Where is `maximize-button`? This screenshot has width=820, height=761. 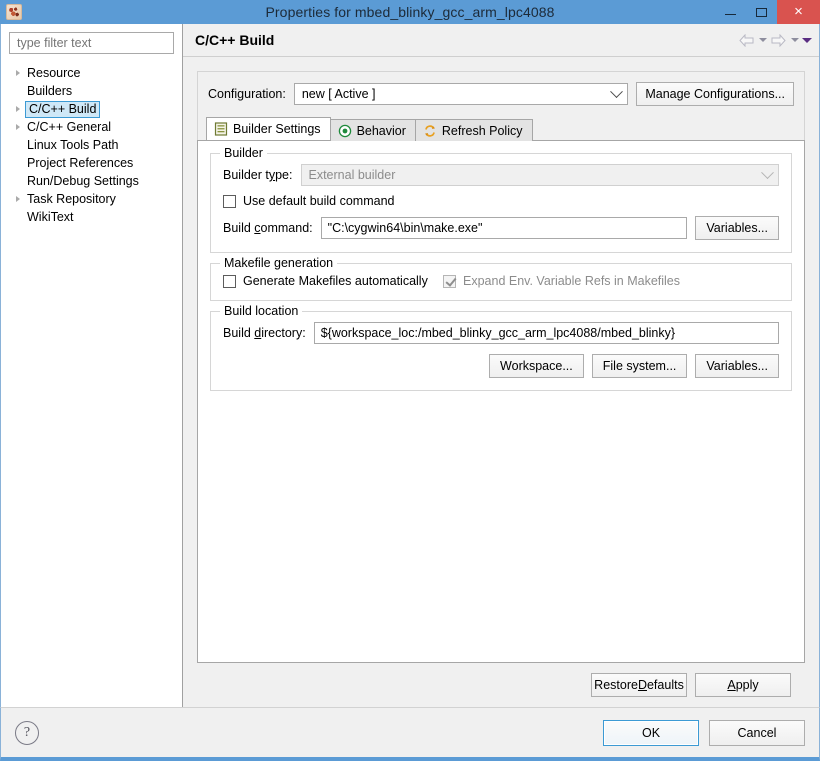
maximize-button is located at coordinates (761, 12).